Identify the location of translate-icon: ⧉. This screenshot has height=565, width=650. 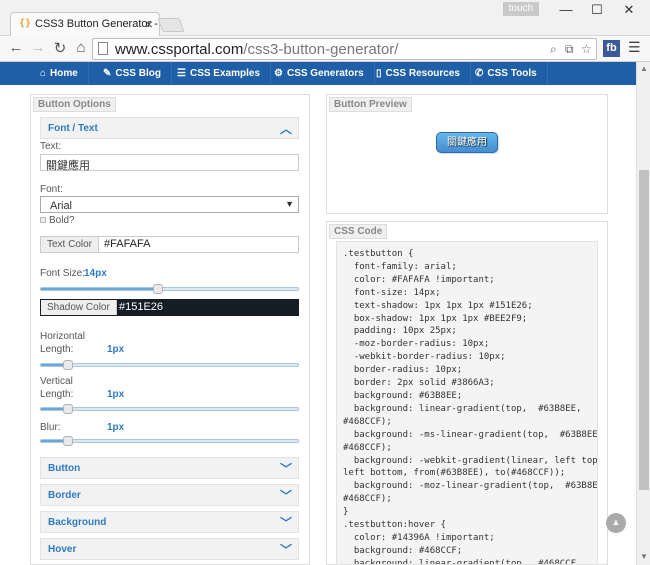
(569, 49).